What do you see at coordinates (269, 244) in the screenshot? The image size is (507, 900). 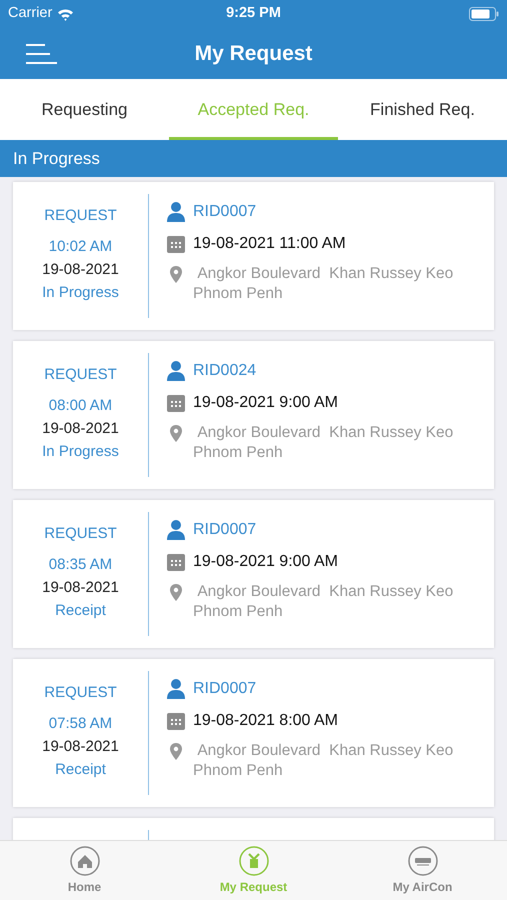 I see `schedule-text: 19-08-2021 11:00 AM` at bounding box center [269, 244].